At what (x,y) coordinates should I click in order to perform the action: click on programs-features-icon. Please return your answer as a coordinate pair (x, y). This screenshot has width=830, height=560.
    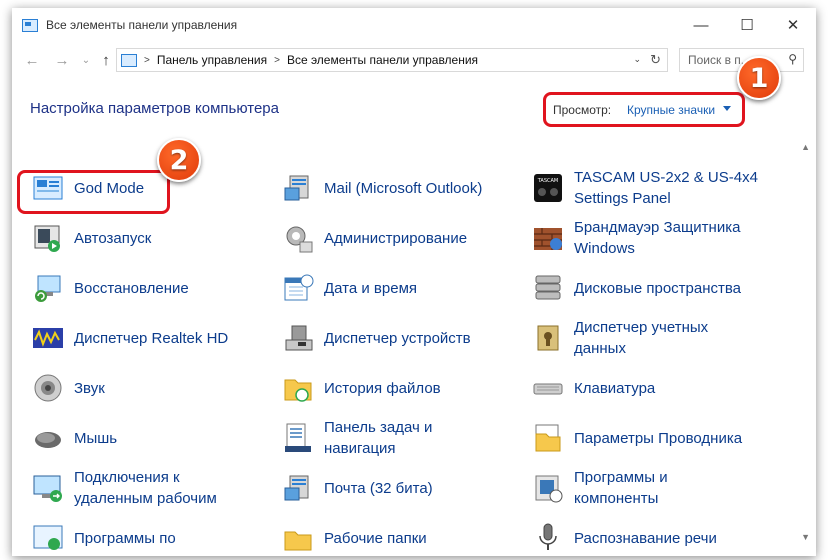
    Looking at the image, I should click on (548, 488).